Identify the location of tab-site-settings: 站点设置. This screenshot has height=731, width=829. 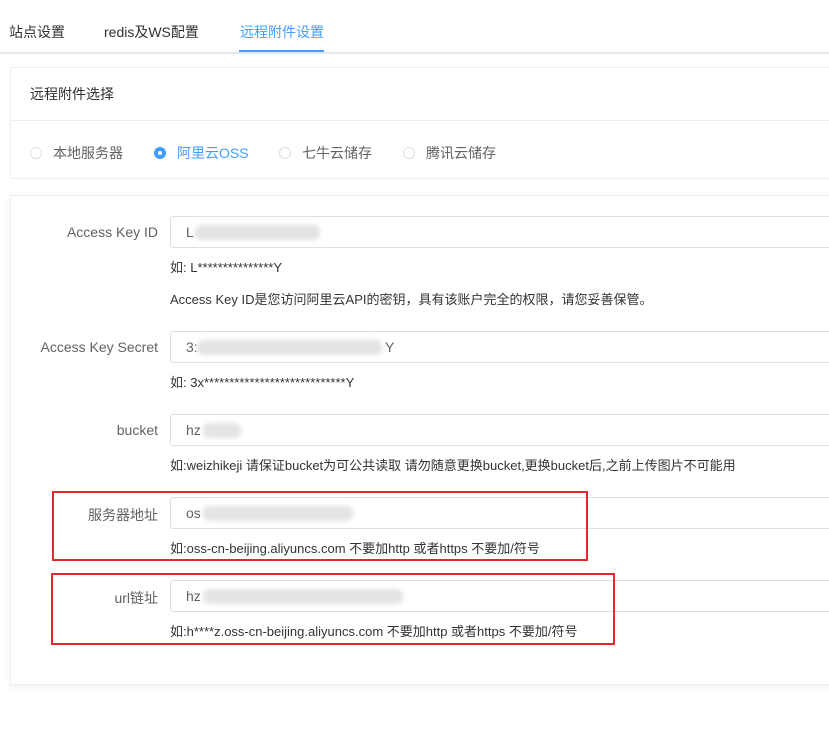
(37, 32).